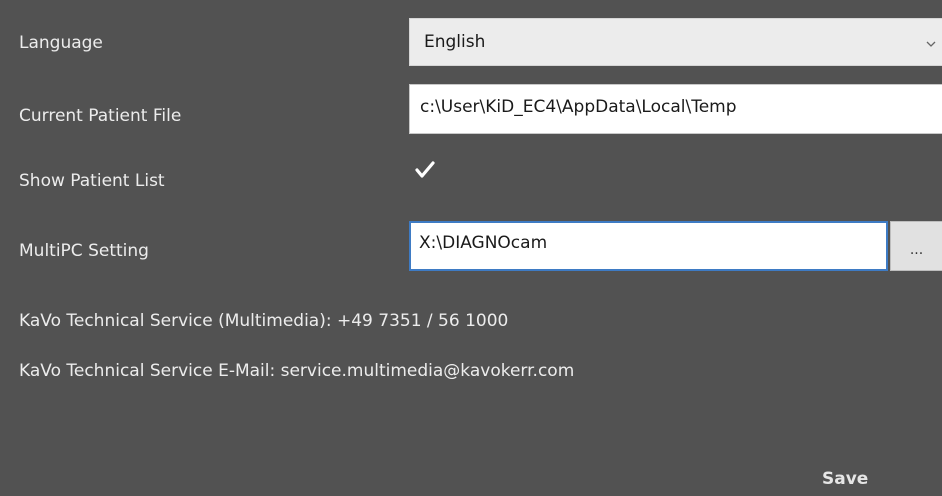 Image resolution: width=942 pixels, height=496 pixels. Describe the element at coordinates (92, 181) in the screenshot. I see `show-patient-list-label: Show Patient List` at that location.